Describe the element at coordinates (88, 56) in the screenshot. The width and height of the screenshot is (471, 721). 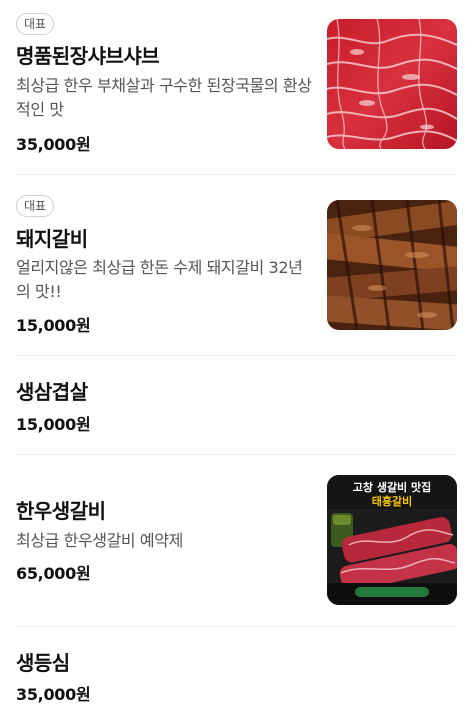
I see `menu-item-name: 명품된장샤브샤브` at that location.